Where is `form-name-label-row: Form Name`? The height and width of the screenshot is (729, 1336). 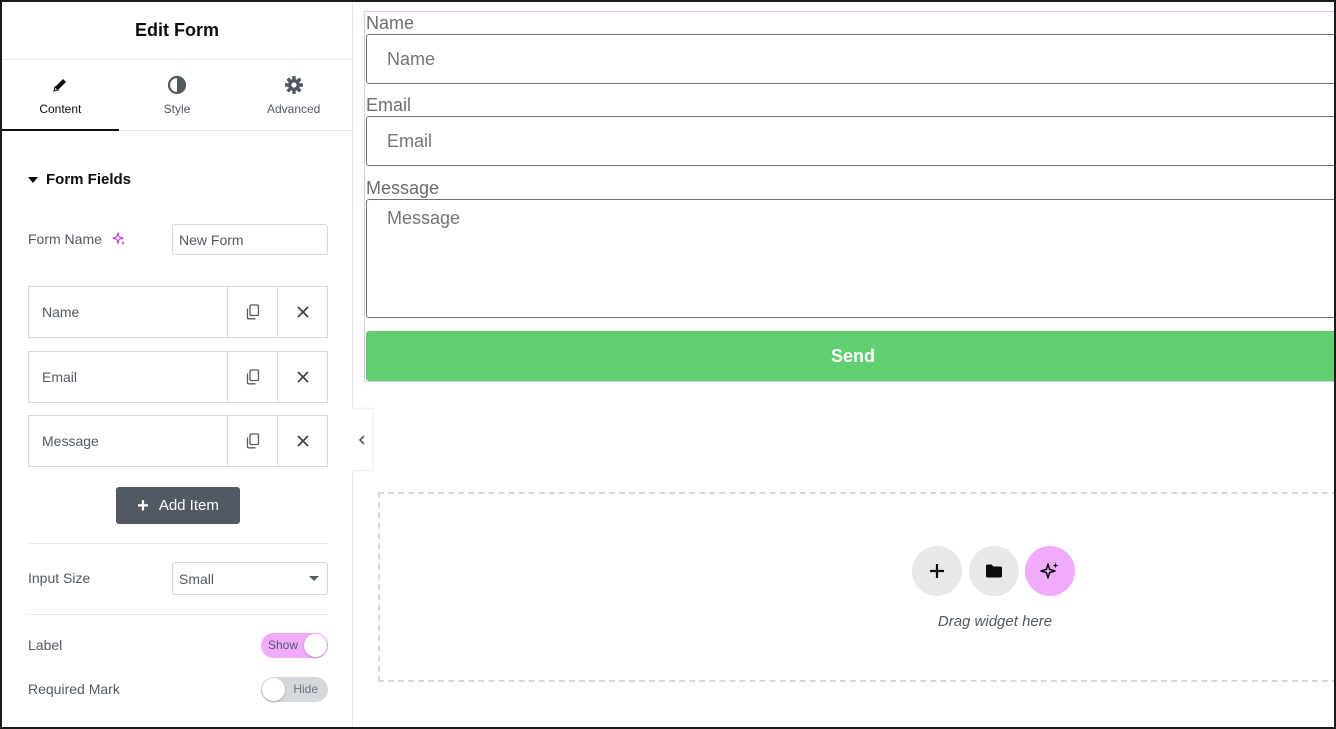 form-name-label-row: Form Name is located at coordinates (77, 240).